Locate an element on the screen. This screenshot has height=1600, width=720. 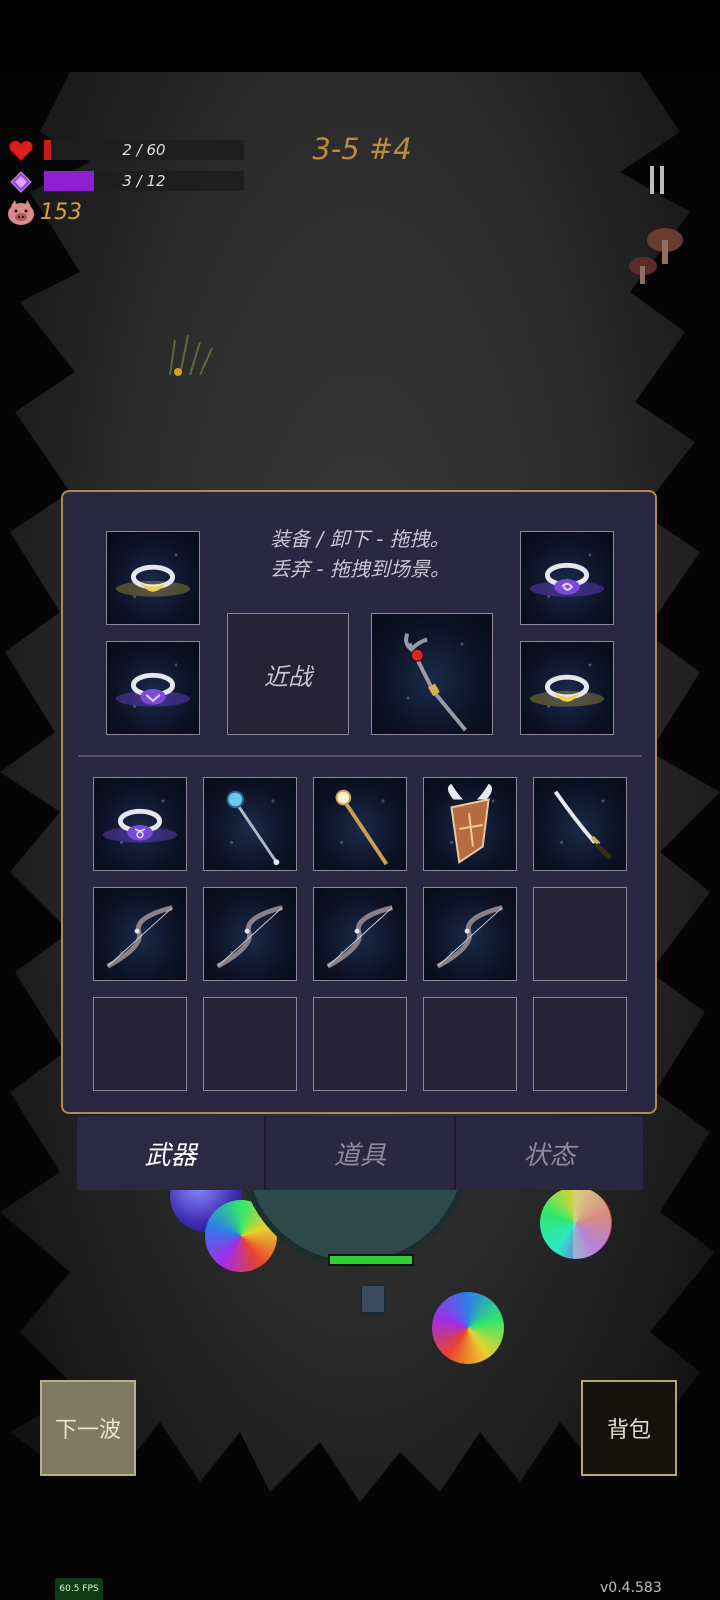
purple-ring-icon is located at coordinates (153, 689).